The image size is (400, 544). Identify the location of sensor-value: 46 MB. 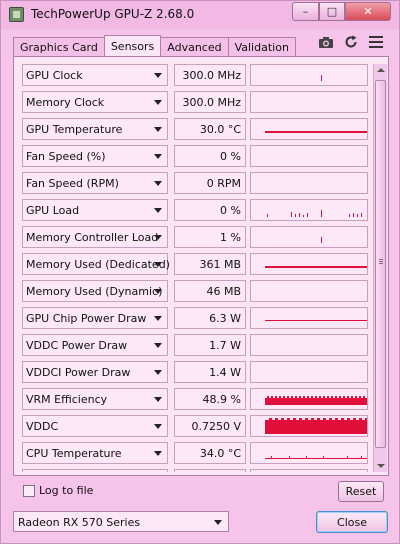
(223, 291).